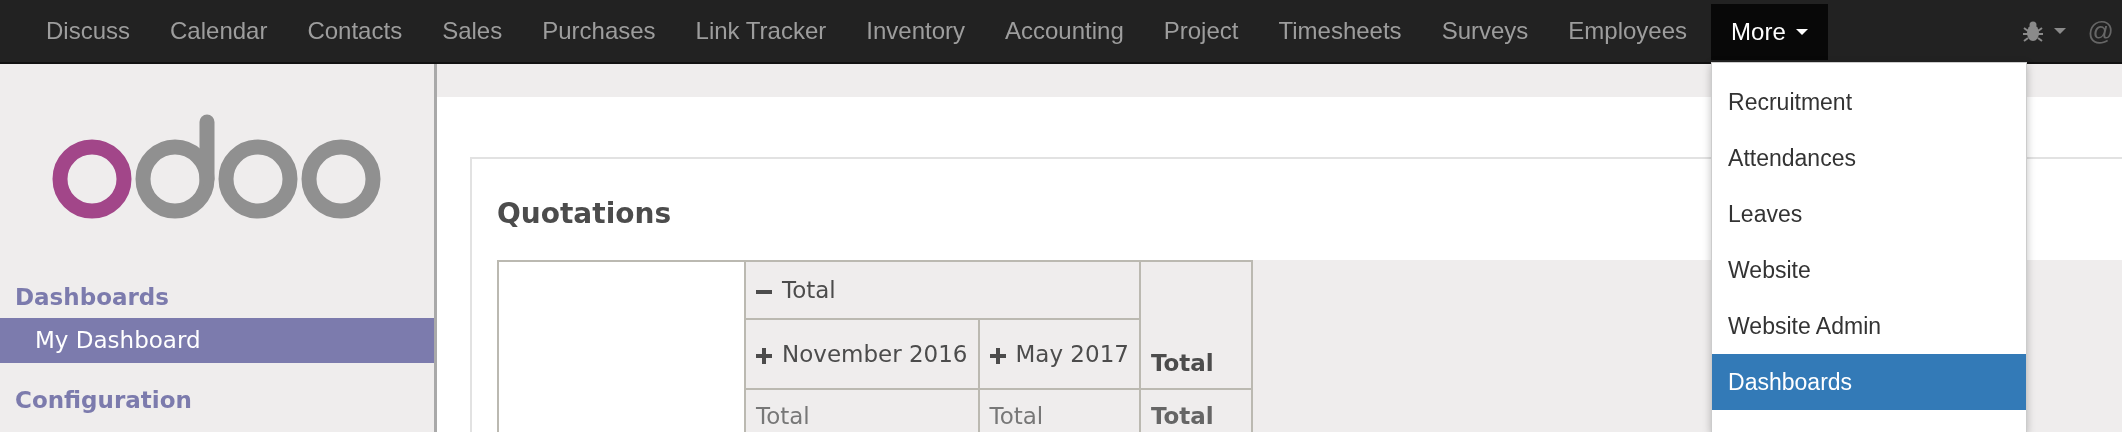 The height and width of the screenshot is (432, 2122). What do you see at coordinates (761, 31) in the screenshot?
I see `menu-item: Link Tracker` at bounding box center [761, 31].